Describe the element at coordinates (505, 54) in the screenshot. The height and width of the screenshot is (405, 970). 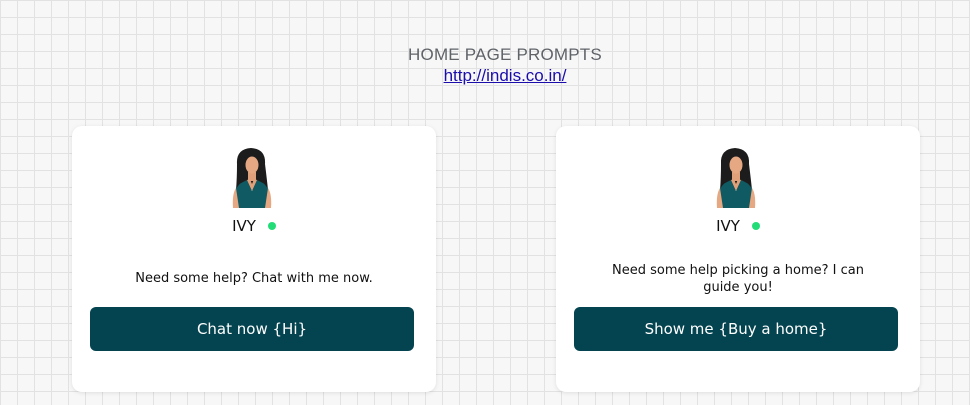
I see `page-title: HOME PAGE PROMPTS` at that location.